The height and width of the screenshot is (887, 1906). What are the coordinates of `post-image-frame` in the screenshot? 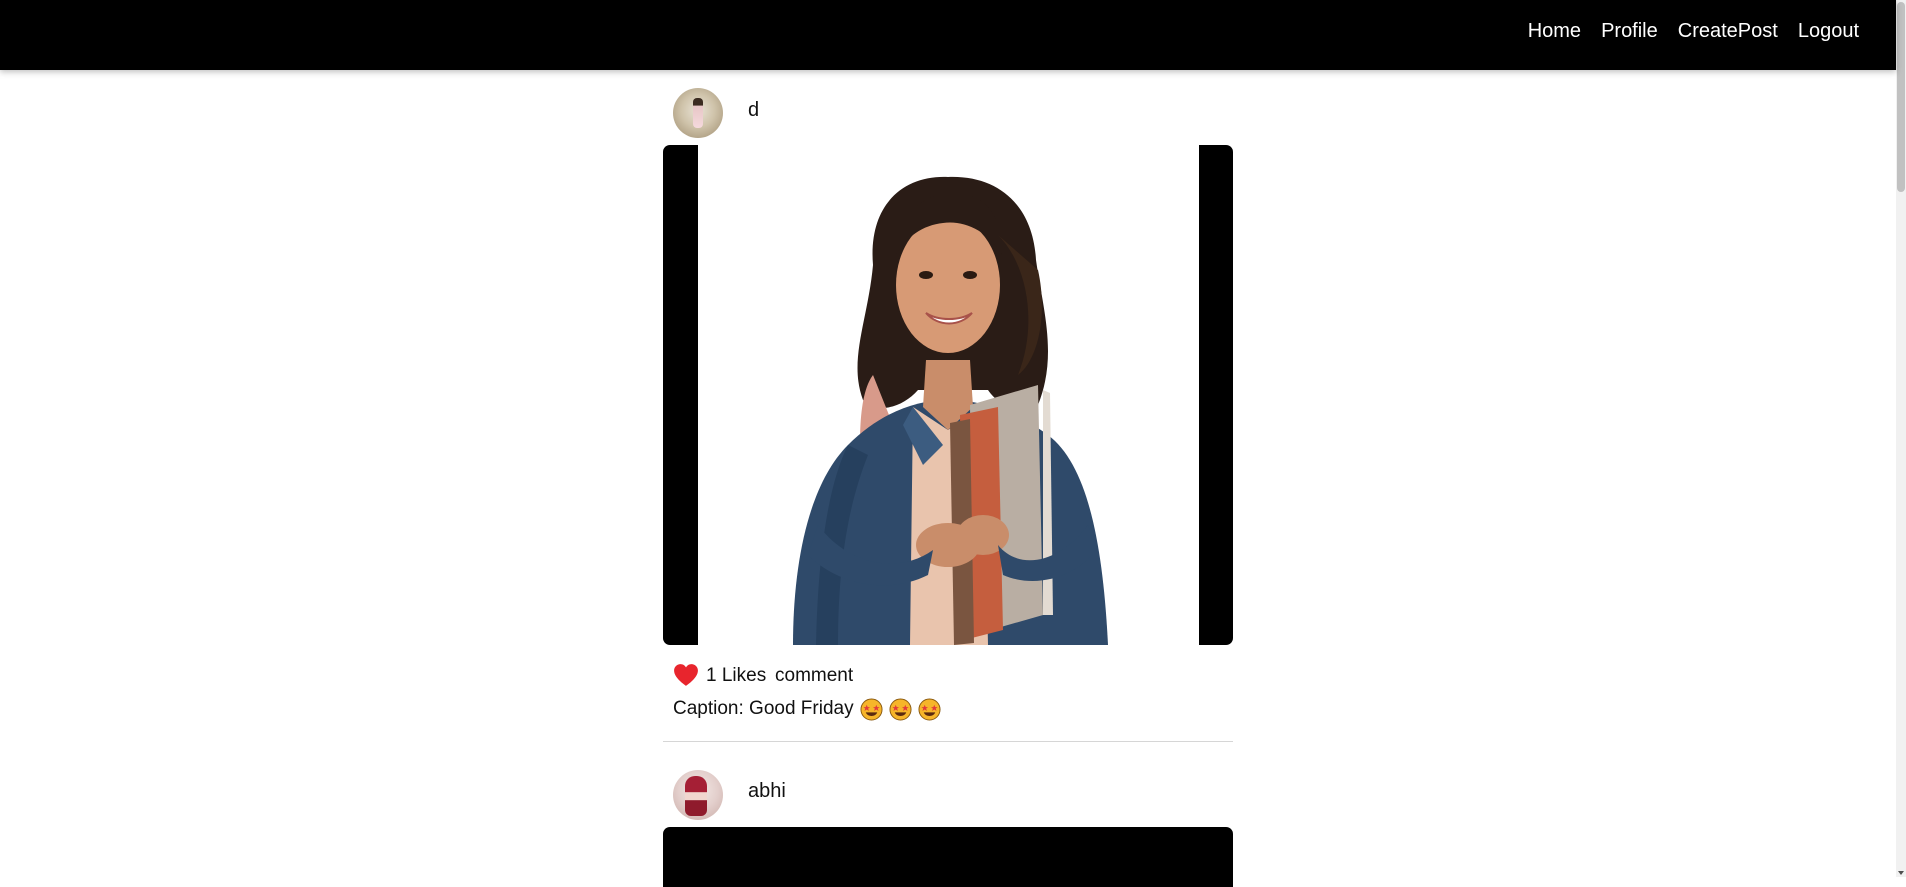 It's located at (948, 857).